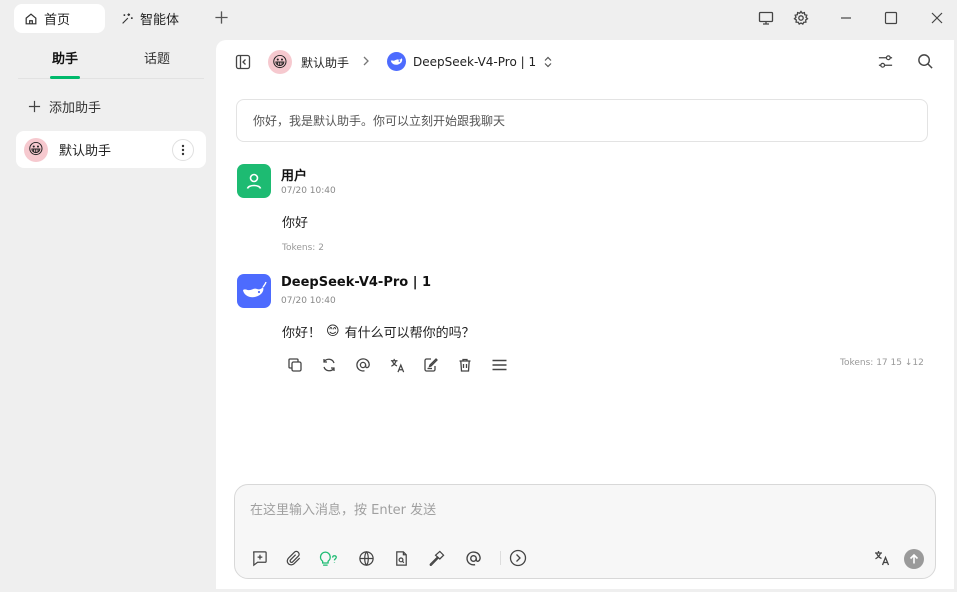  What do you see at coordinates (356, 282) in the screenshot?
I see `assistant-name: DeepSeek-V4-Pro | 1` at bounding box center [356, 282].